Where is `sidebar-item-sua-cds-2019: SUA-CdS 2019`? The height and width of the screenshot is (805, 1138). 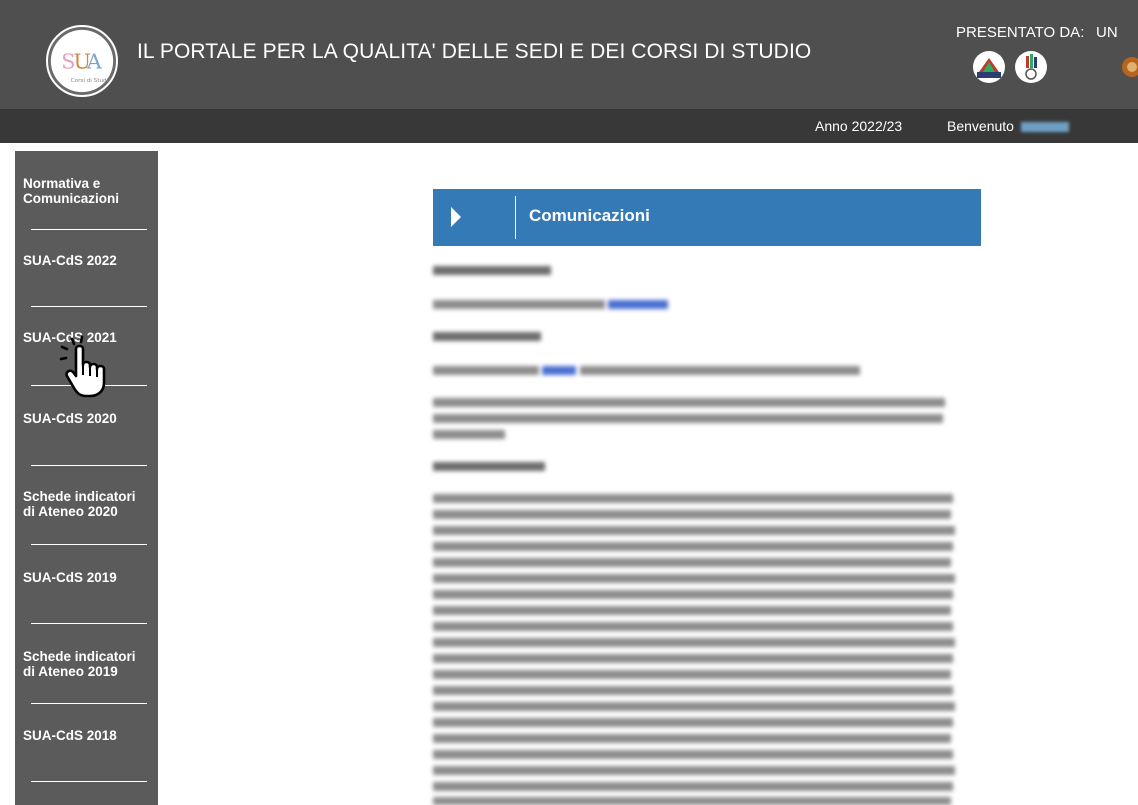 sidebar-item-sua-cds-2019: SUA-CdS 2019 is located at coordinates (82, 577).